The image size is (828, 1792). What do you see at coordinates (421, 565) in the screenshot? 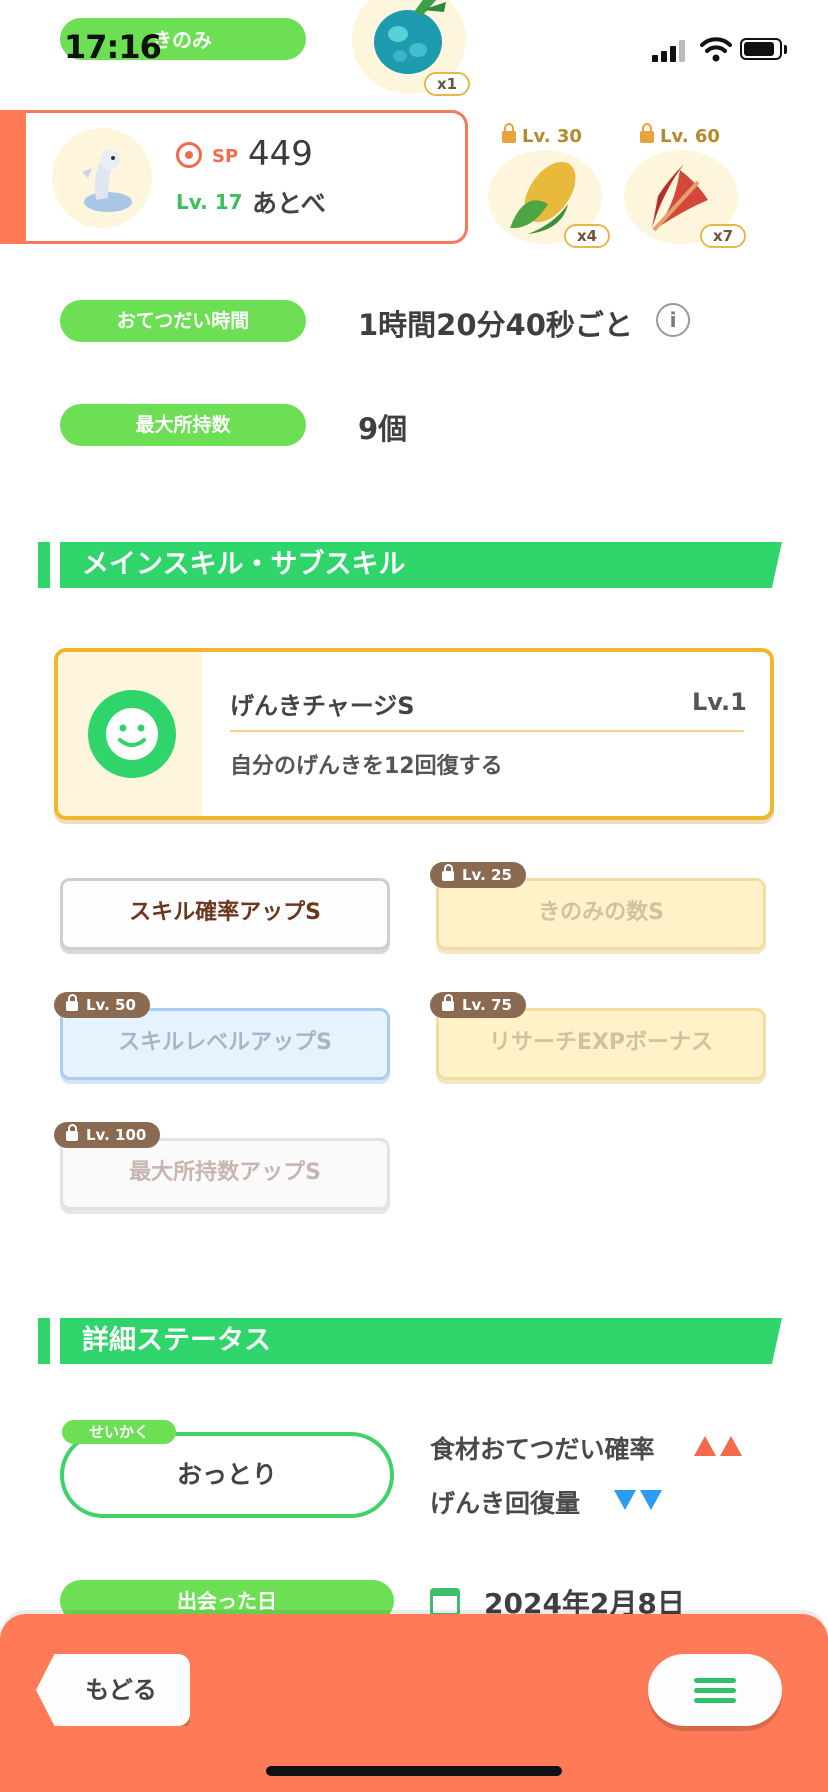
I see `skills-section-title: メインスキル・サブスキル` at bounding box center [421, 565].